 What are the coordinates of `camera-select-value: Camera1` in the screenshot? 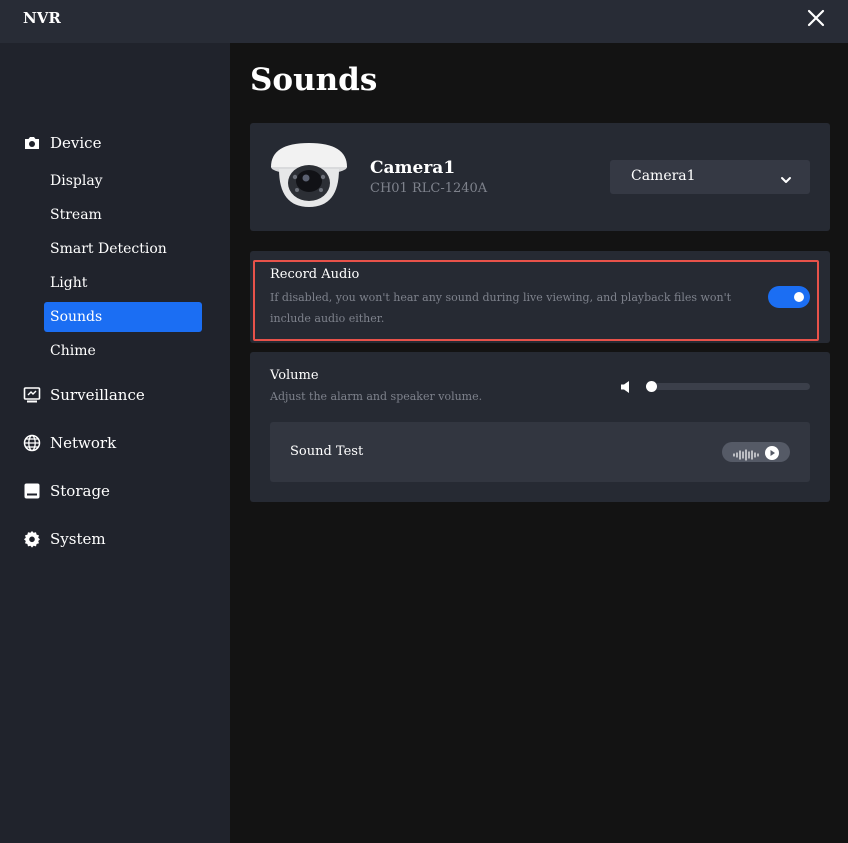 It's located at (663, 176).